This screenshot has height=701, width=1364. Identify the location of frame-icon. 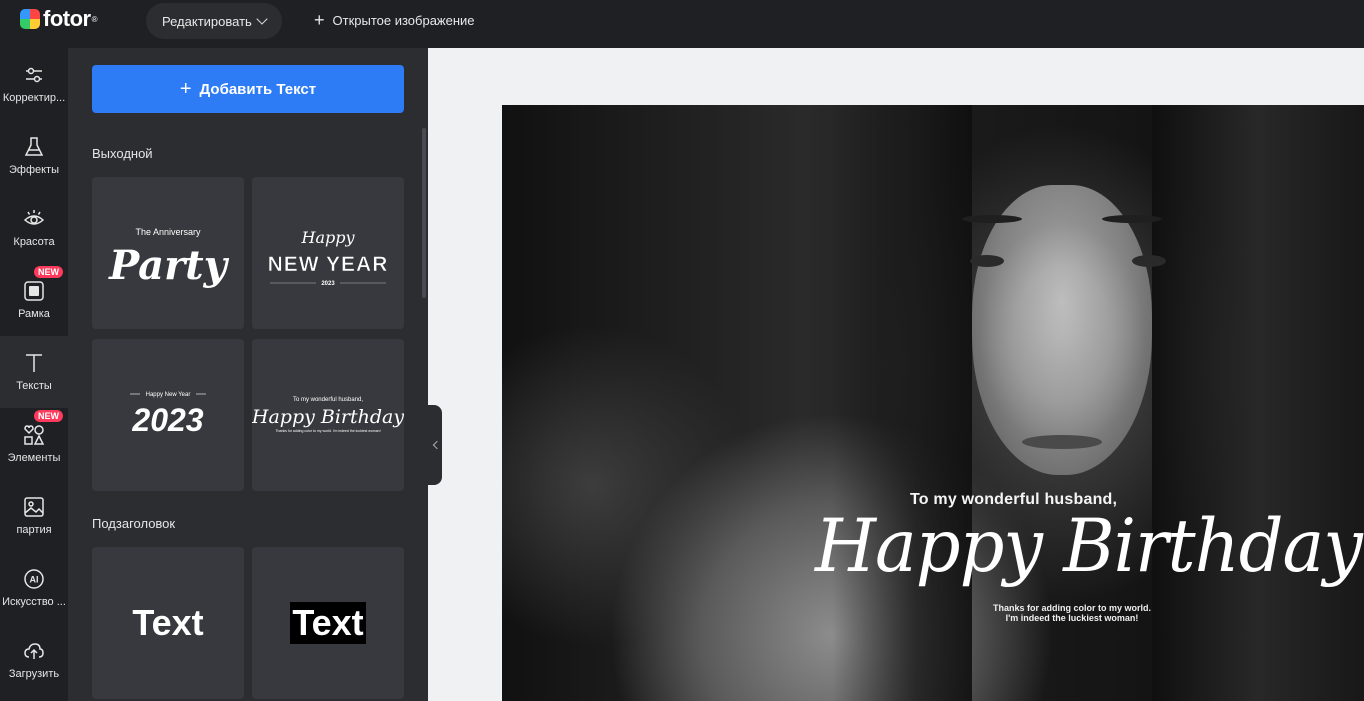
(34, 291).